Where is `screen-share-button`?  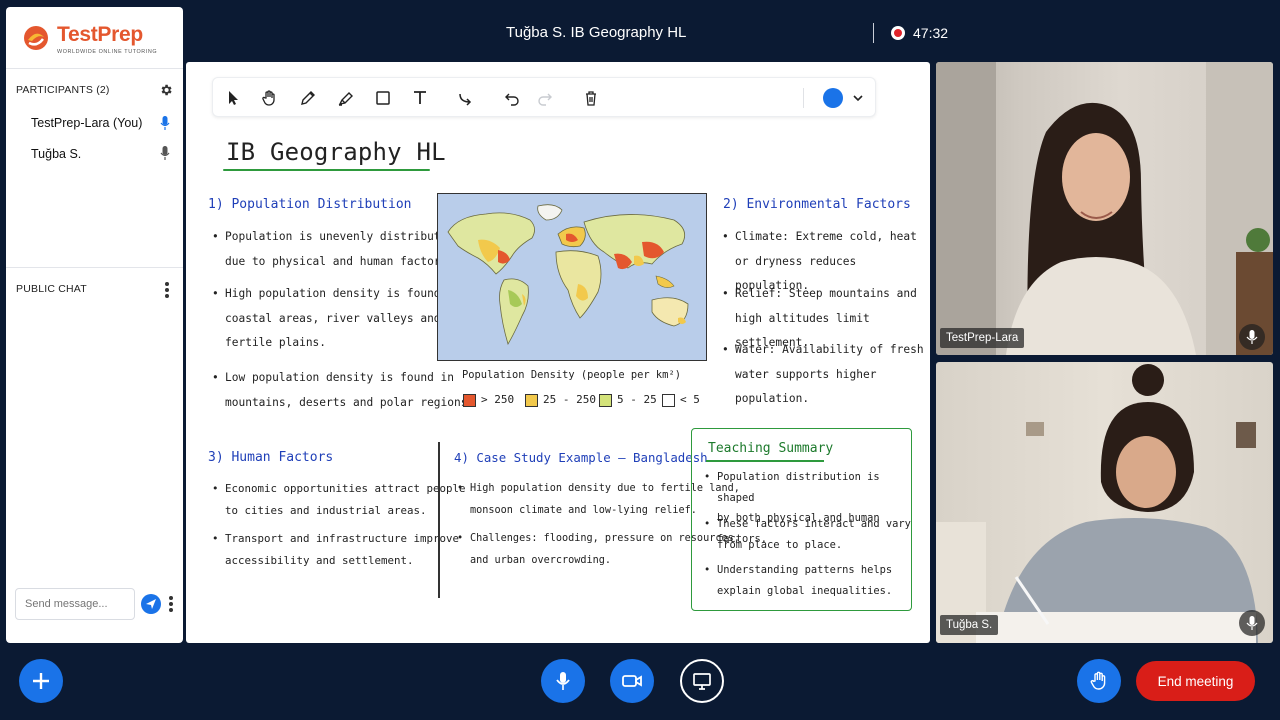
screen-share-button is located at coordinates (702, 681).